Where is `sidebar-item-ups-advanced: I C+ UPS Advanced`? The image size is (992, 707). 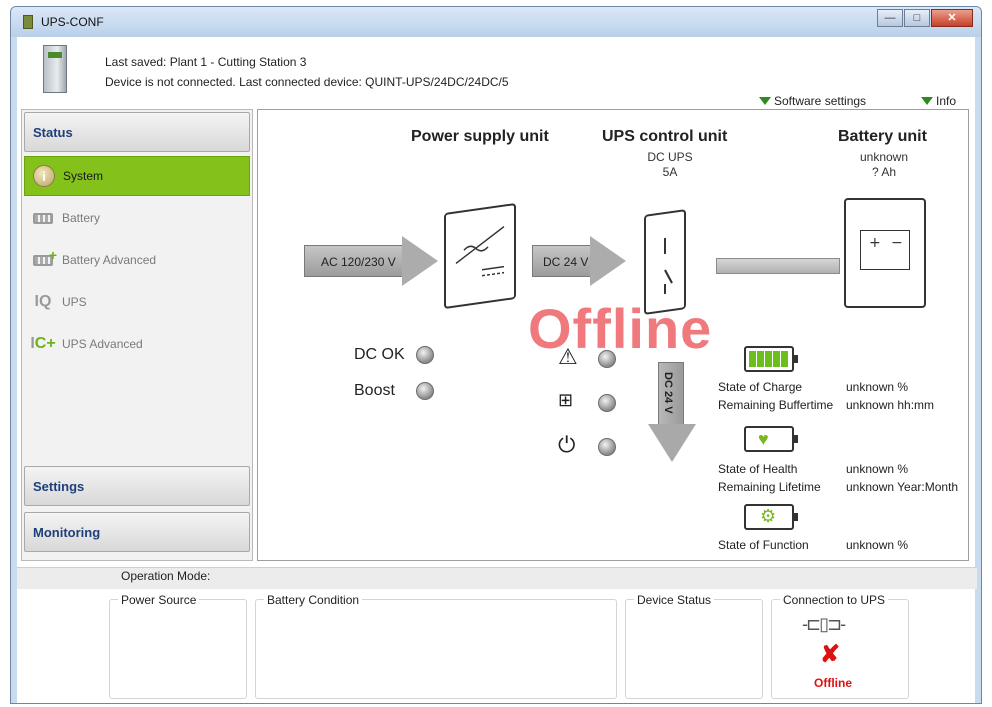 sidebar-item-ups-advanced: I C+ UPS Advanced is located at coordinates (137, 344).